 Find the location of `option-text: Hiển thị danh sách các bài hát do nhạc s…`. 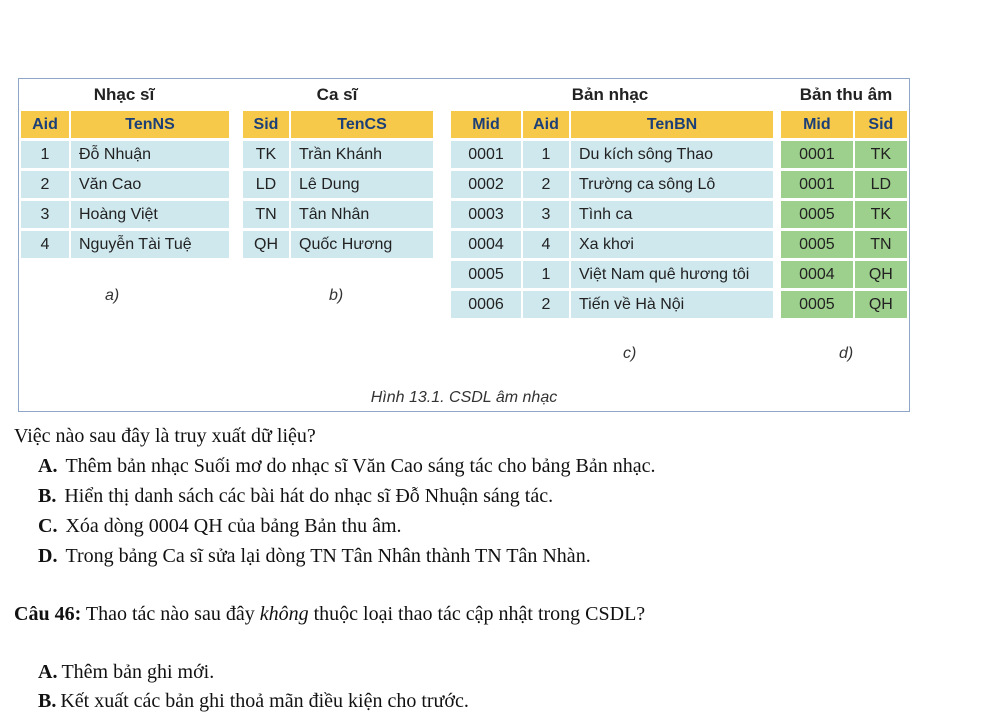

option-text: Hiển thị danh sách các bài hát do nhạc s… is located at coordinates (309, 496).